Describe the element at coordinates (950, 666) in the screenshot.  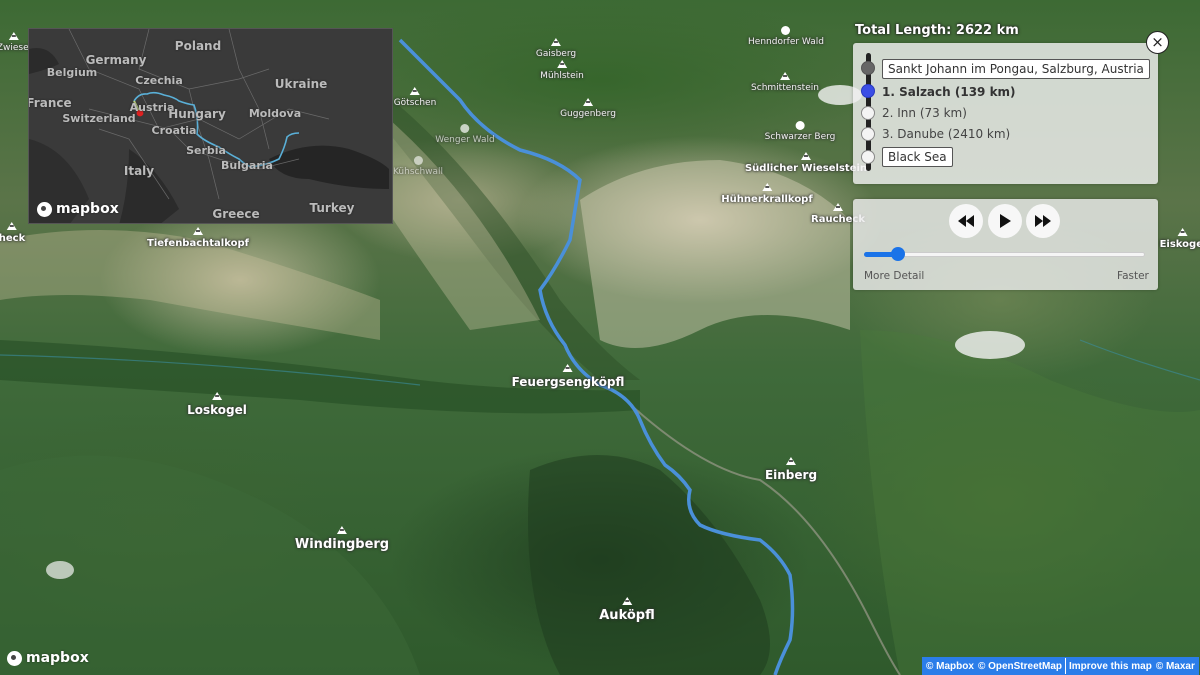
I see `mapbox-attribution-link: © Mapbox` at that location.